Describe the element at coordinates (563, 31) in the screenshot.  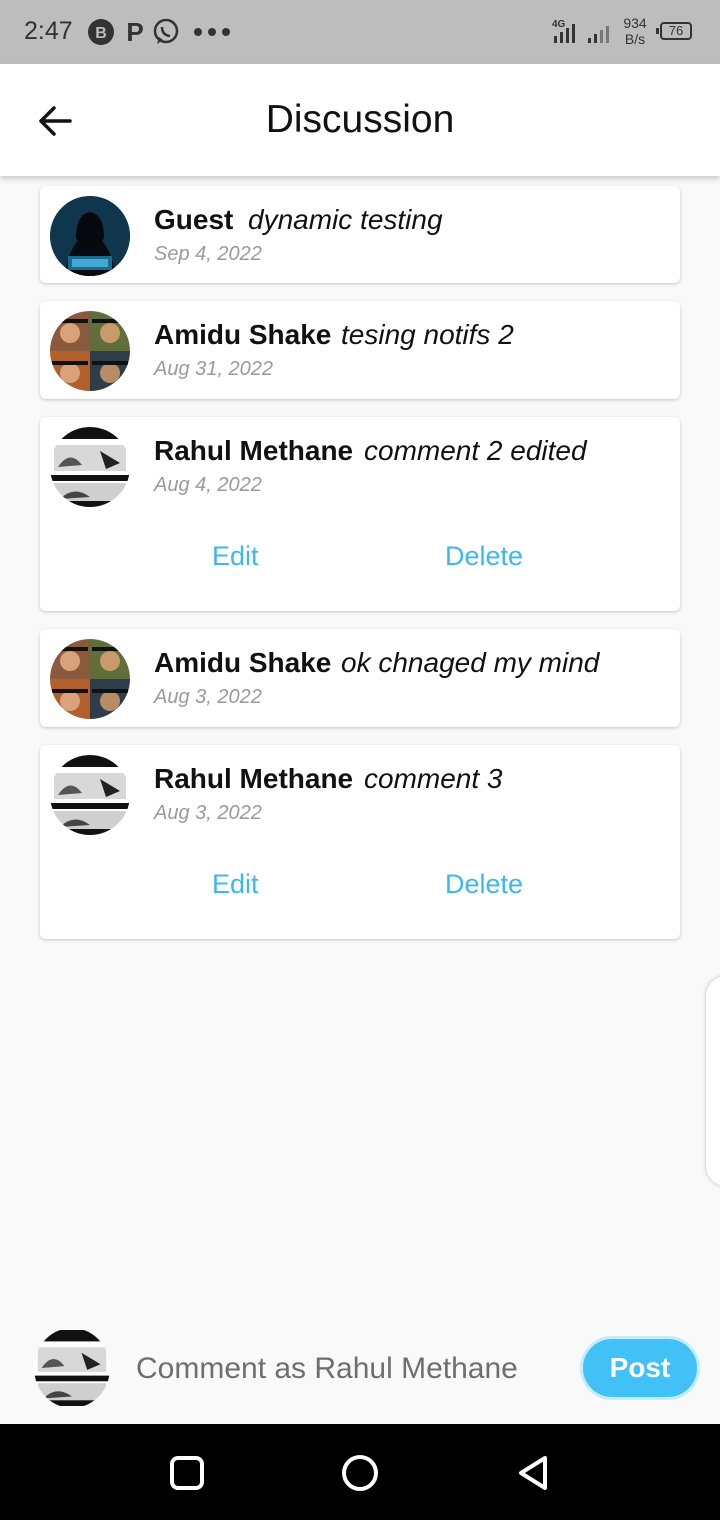
I see `signal-4g-icon: 4G` at that location.